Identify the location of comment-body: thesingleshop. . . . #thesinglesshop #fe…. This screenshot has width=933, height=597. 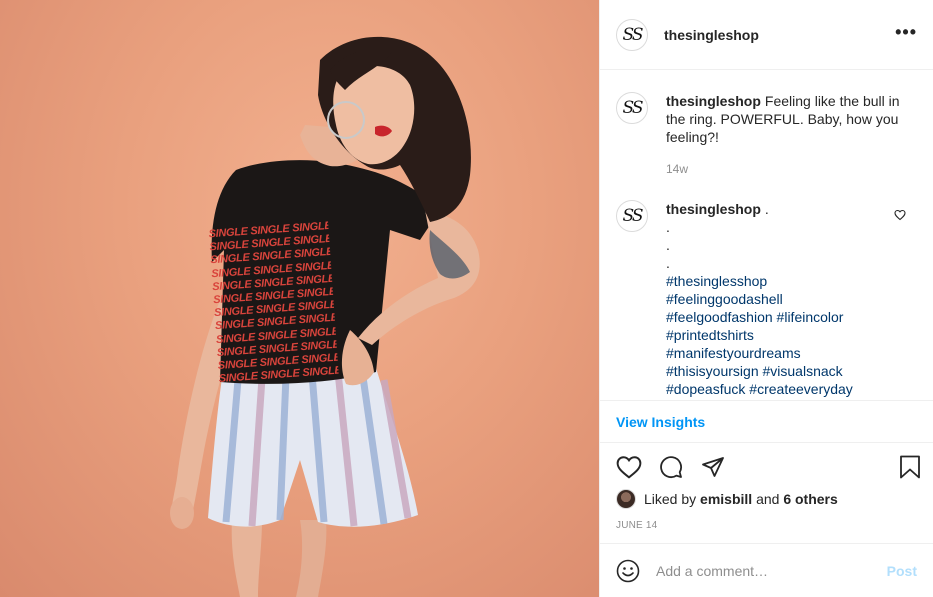
(784, 299).